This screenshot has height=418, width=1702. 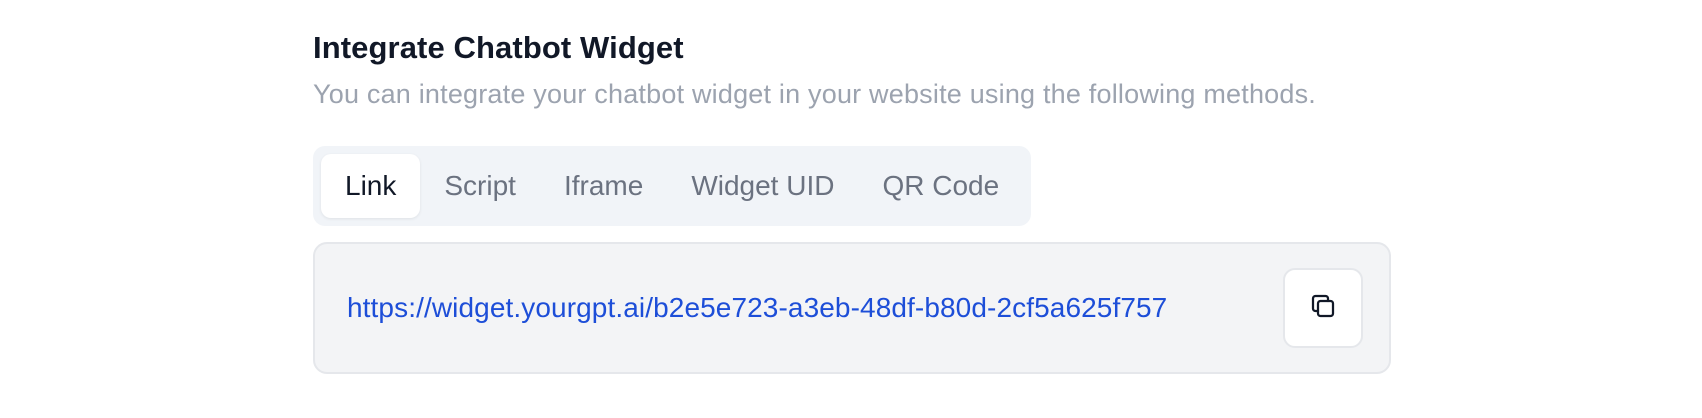 I want to click on copy-link-button, so click(x=1323, y=308).